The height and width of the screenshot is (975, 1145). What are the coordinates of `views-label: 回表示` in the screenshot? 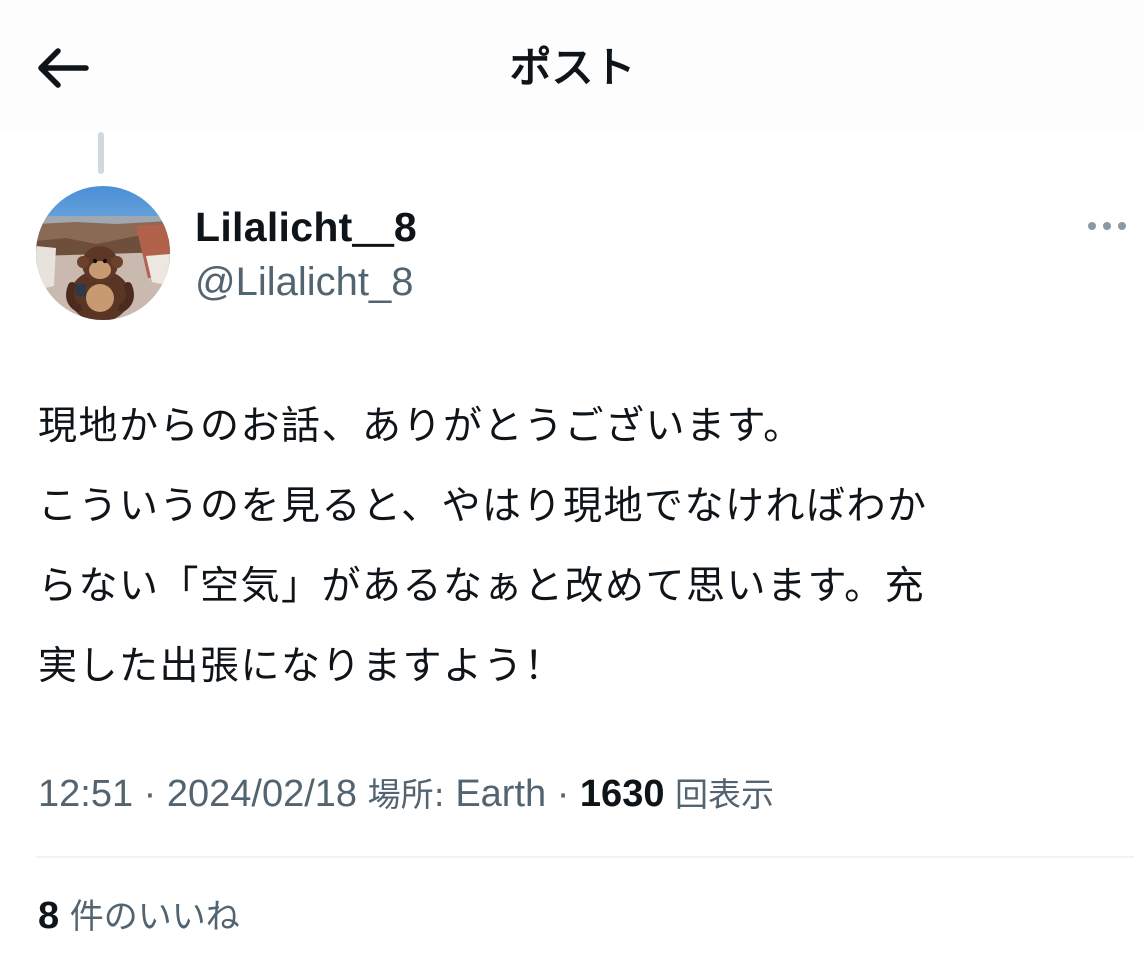 It's located at (725, 794).